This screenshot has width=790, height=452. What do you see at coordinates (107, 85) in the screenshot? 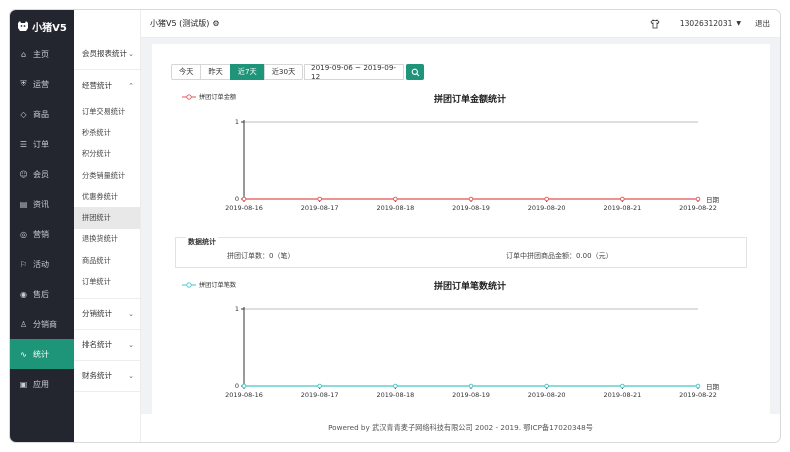
I see `submenu-group-business: 经营统计 ⌃` at bounding box center [107, 85].